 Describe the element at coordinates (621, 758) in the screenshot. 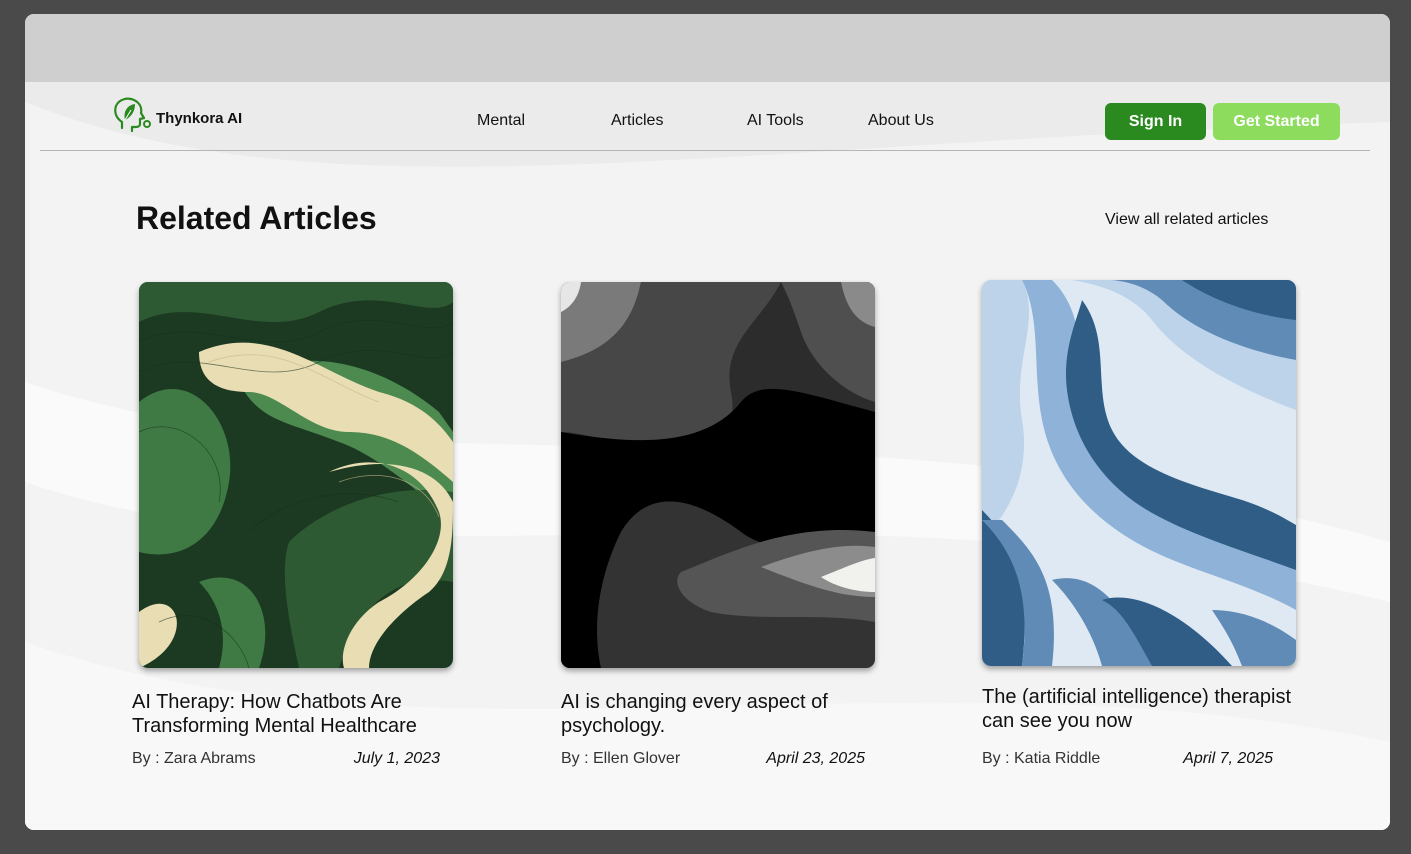

I see `article-author: By : Ellen Glover` at that location.